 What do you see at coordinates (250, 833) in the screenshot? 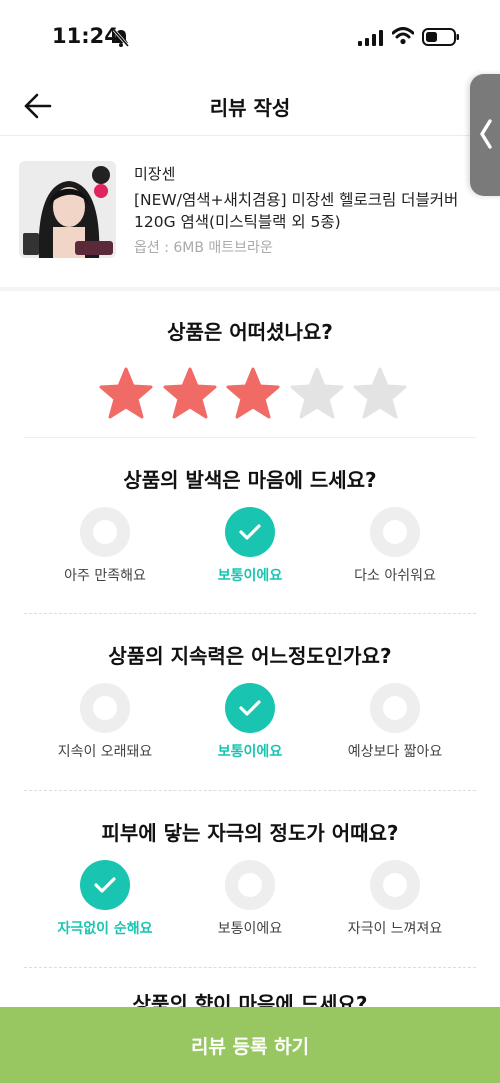
I see `question-irritation: 피부에 닿는 자극의 정도가 어때요?` at bounding box center [250, 833].